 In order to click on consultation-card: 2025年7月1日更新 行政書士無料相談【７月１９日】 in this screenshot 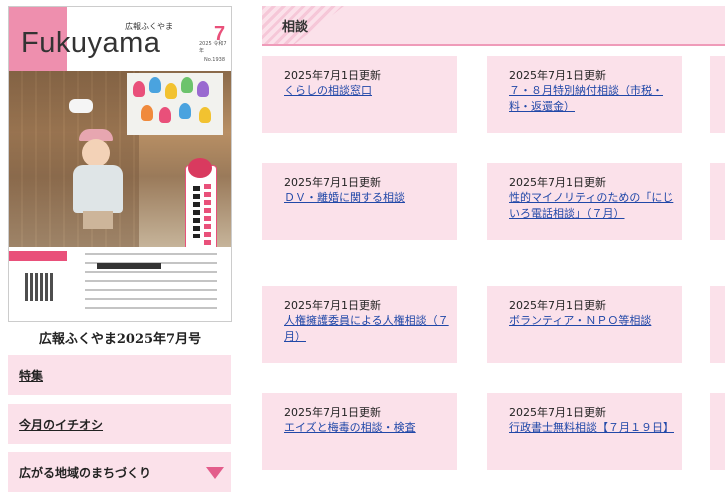, I will do `click(584, 431)`.